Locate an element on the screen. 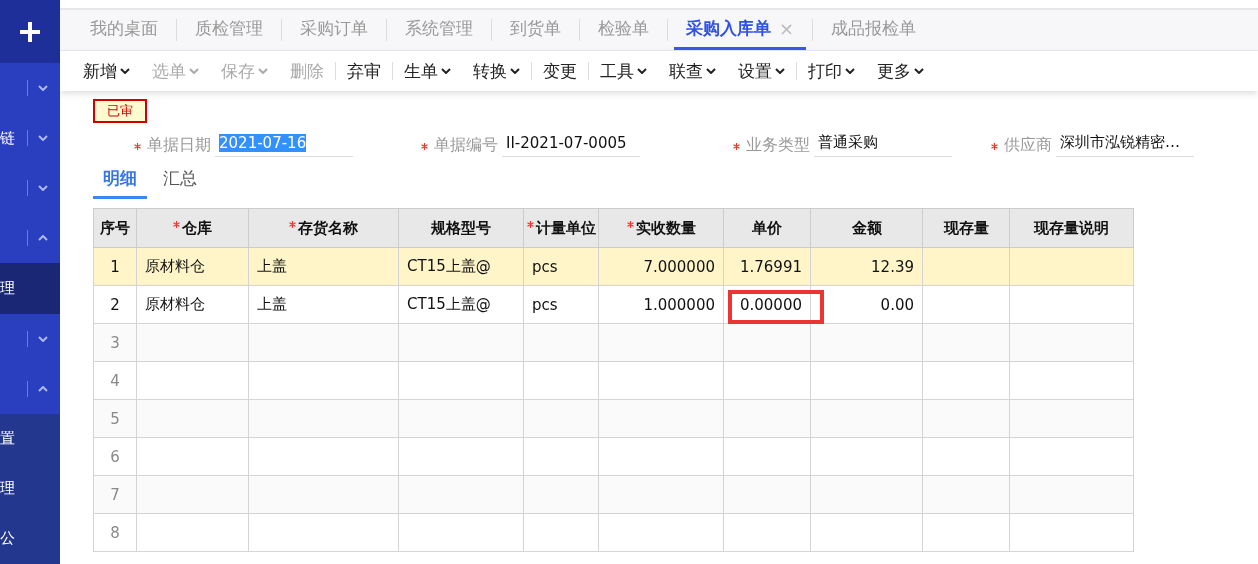 This screenshot has width=1258, height=564. table-cell: 12.39 is located at coordinates (892, 266).